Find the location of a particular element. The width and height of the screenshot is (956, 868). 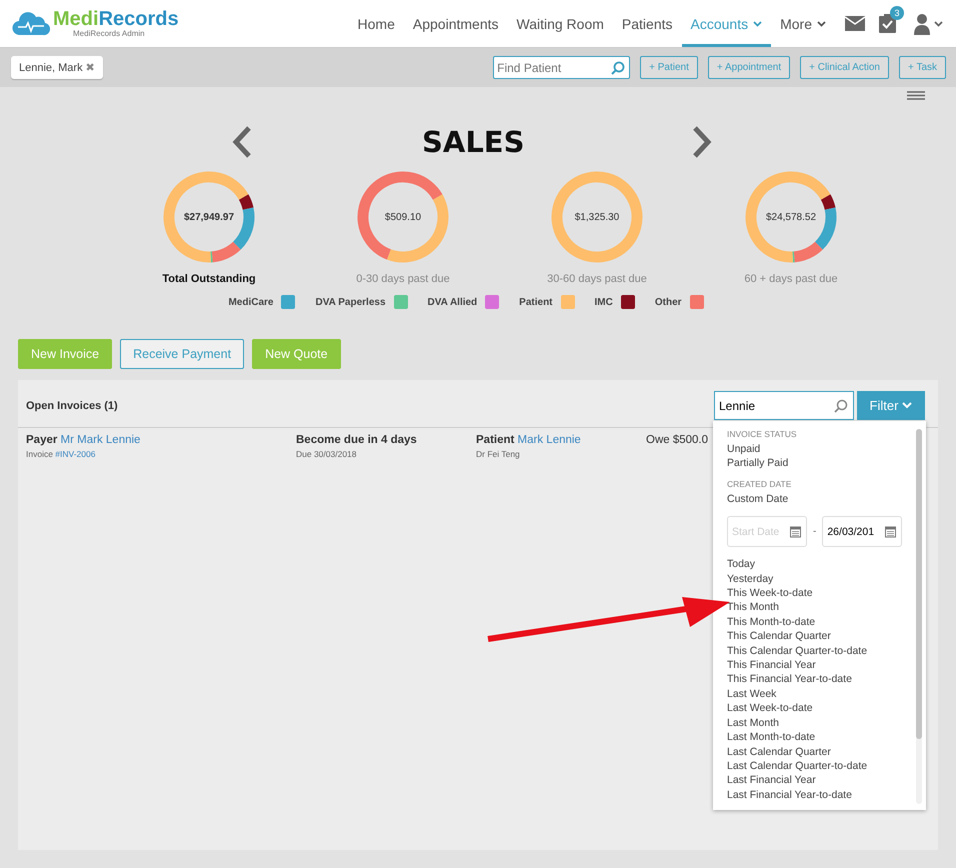

scrollbar is located at coordinates (919, 616).